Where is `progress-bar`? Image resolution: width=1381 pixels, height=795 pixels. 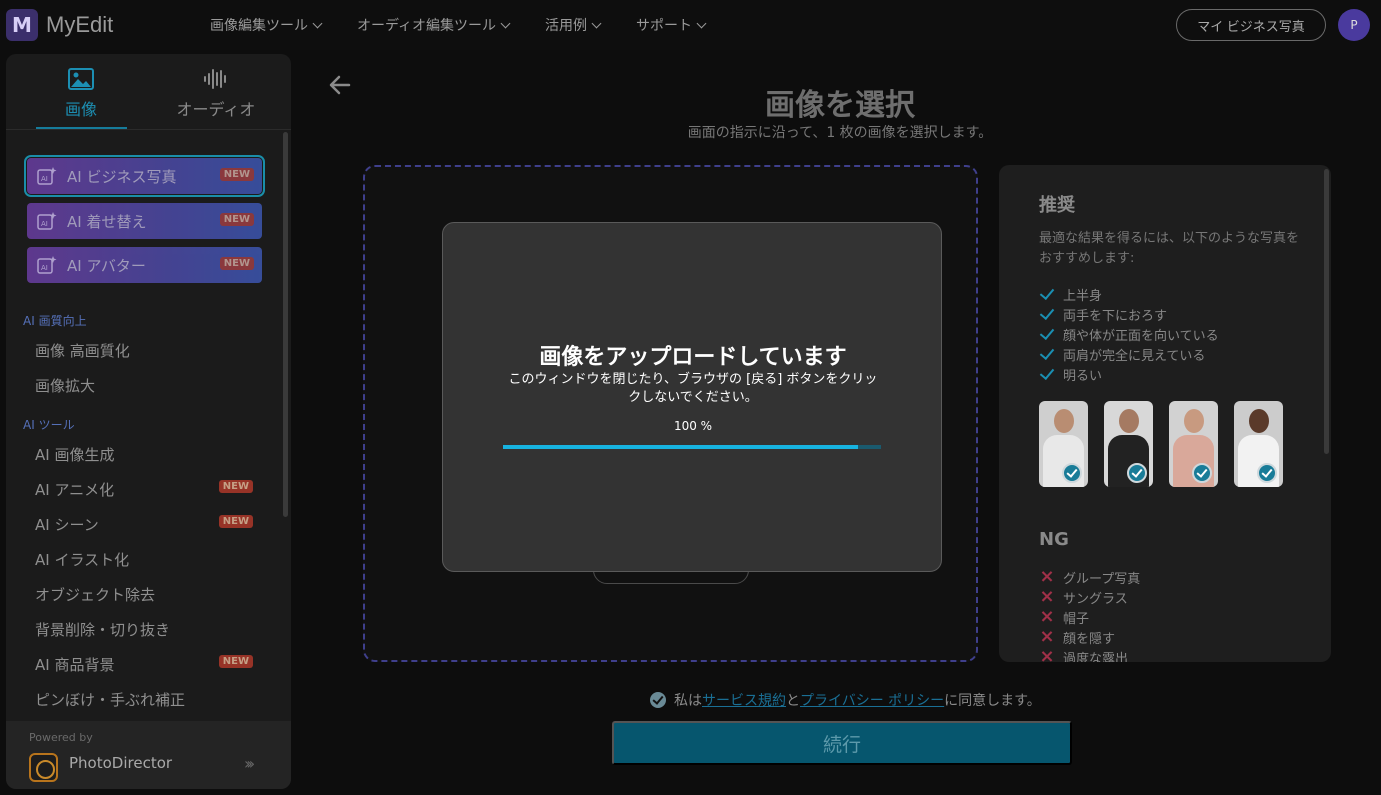 progress-bar is located at coordinates (692, 447).